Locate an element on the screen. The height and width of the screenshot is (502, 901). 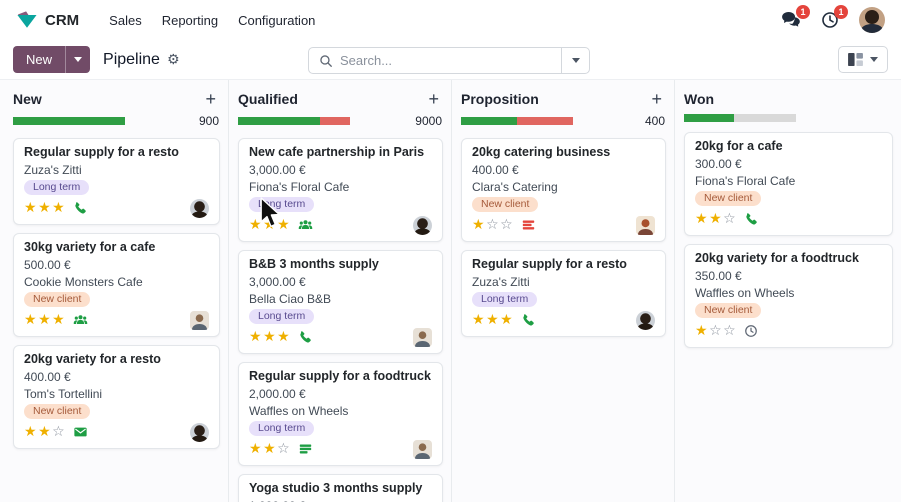
app-name: CRM is located at coordinates (62, 20).